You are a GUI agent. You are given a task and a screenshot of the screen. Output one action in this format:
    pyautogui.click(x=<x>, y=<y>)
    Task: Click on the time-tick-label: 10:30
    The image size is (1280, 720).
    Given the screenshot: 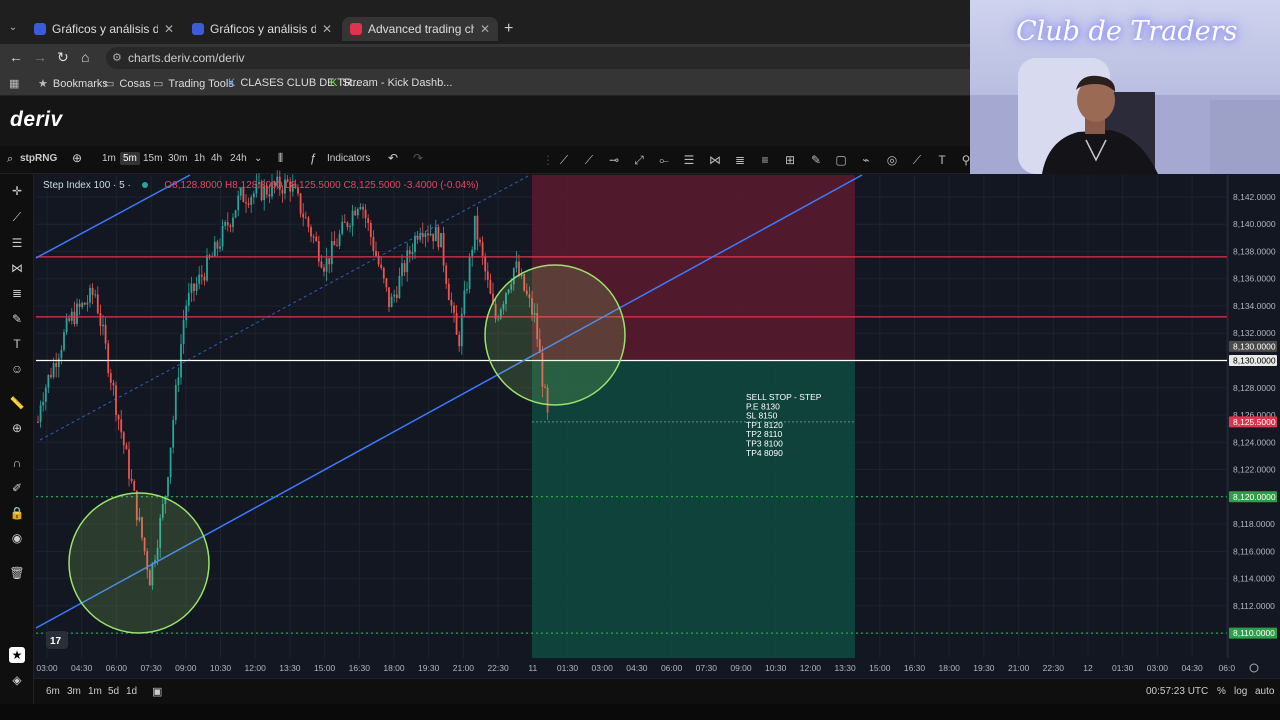 What is the action you would take?
    pyautogui.click(x=776, y=668)
    